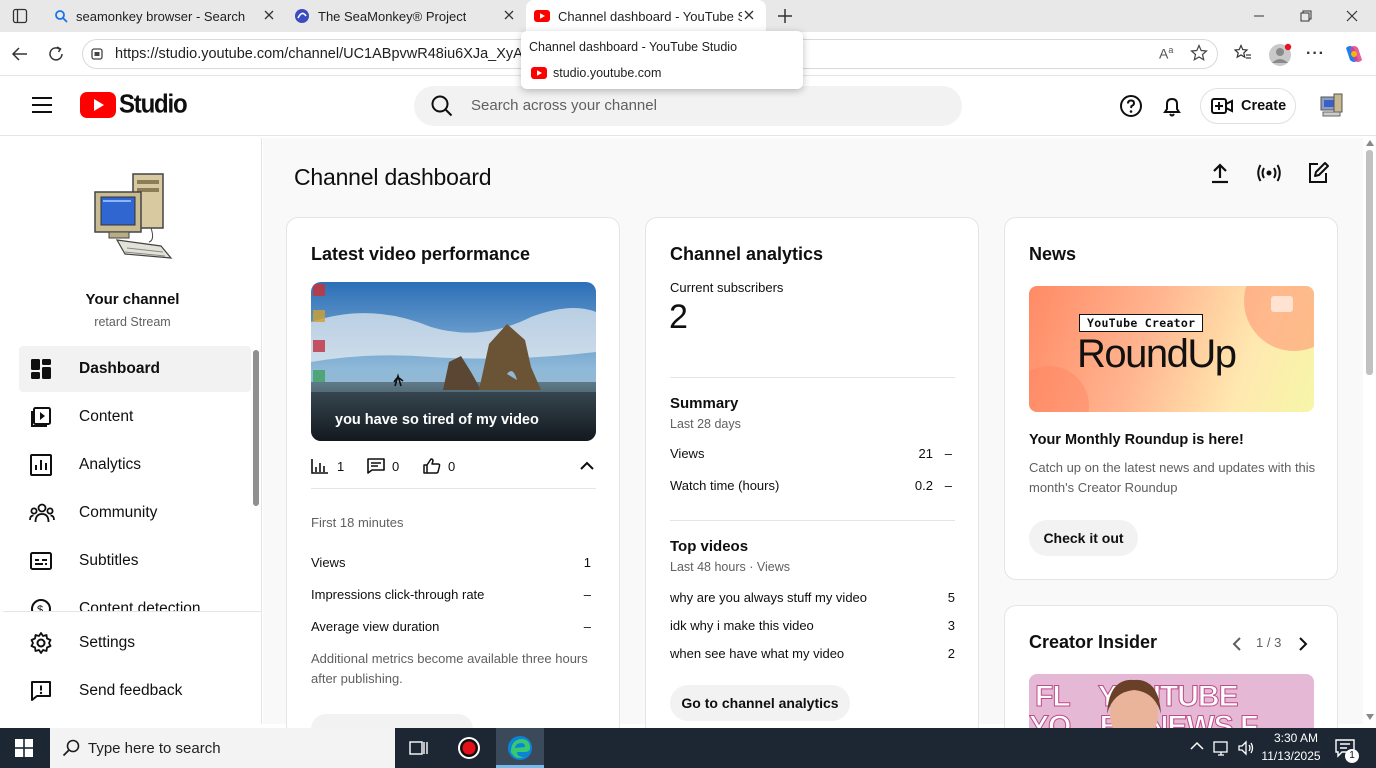 The image size is (1376, 768). What do you see at coordinates (812, 520) in the screenshot?
I see `divider` at bounding box center [812, 520].